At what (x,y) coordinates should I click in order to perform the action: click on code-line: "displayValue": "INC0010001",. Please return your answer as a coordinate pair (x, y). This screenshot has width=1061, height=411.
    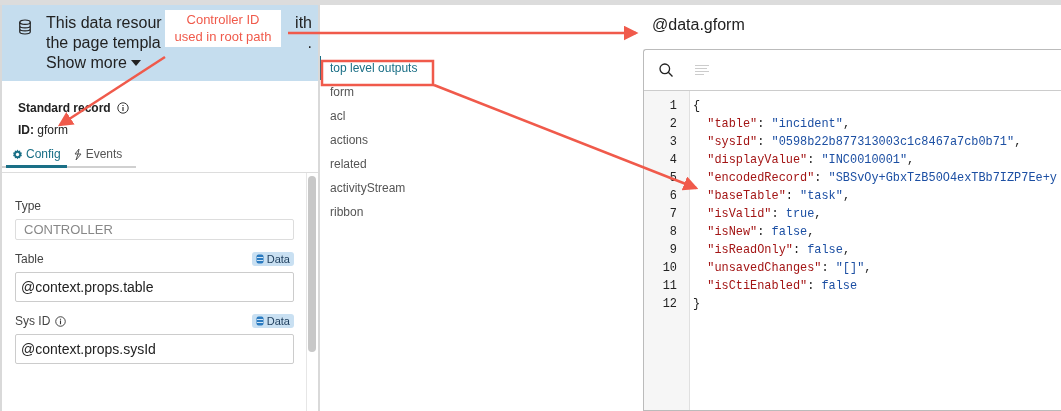
    Looking at the image, I should click on (811, 160).